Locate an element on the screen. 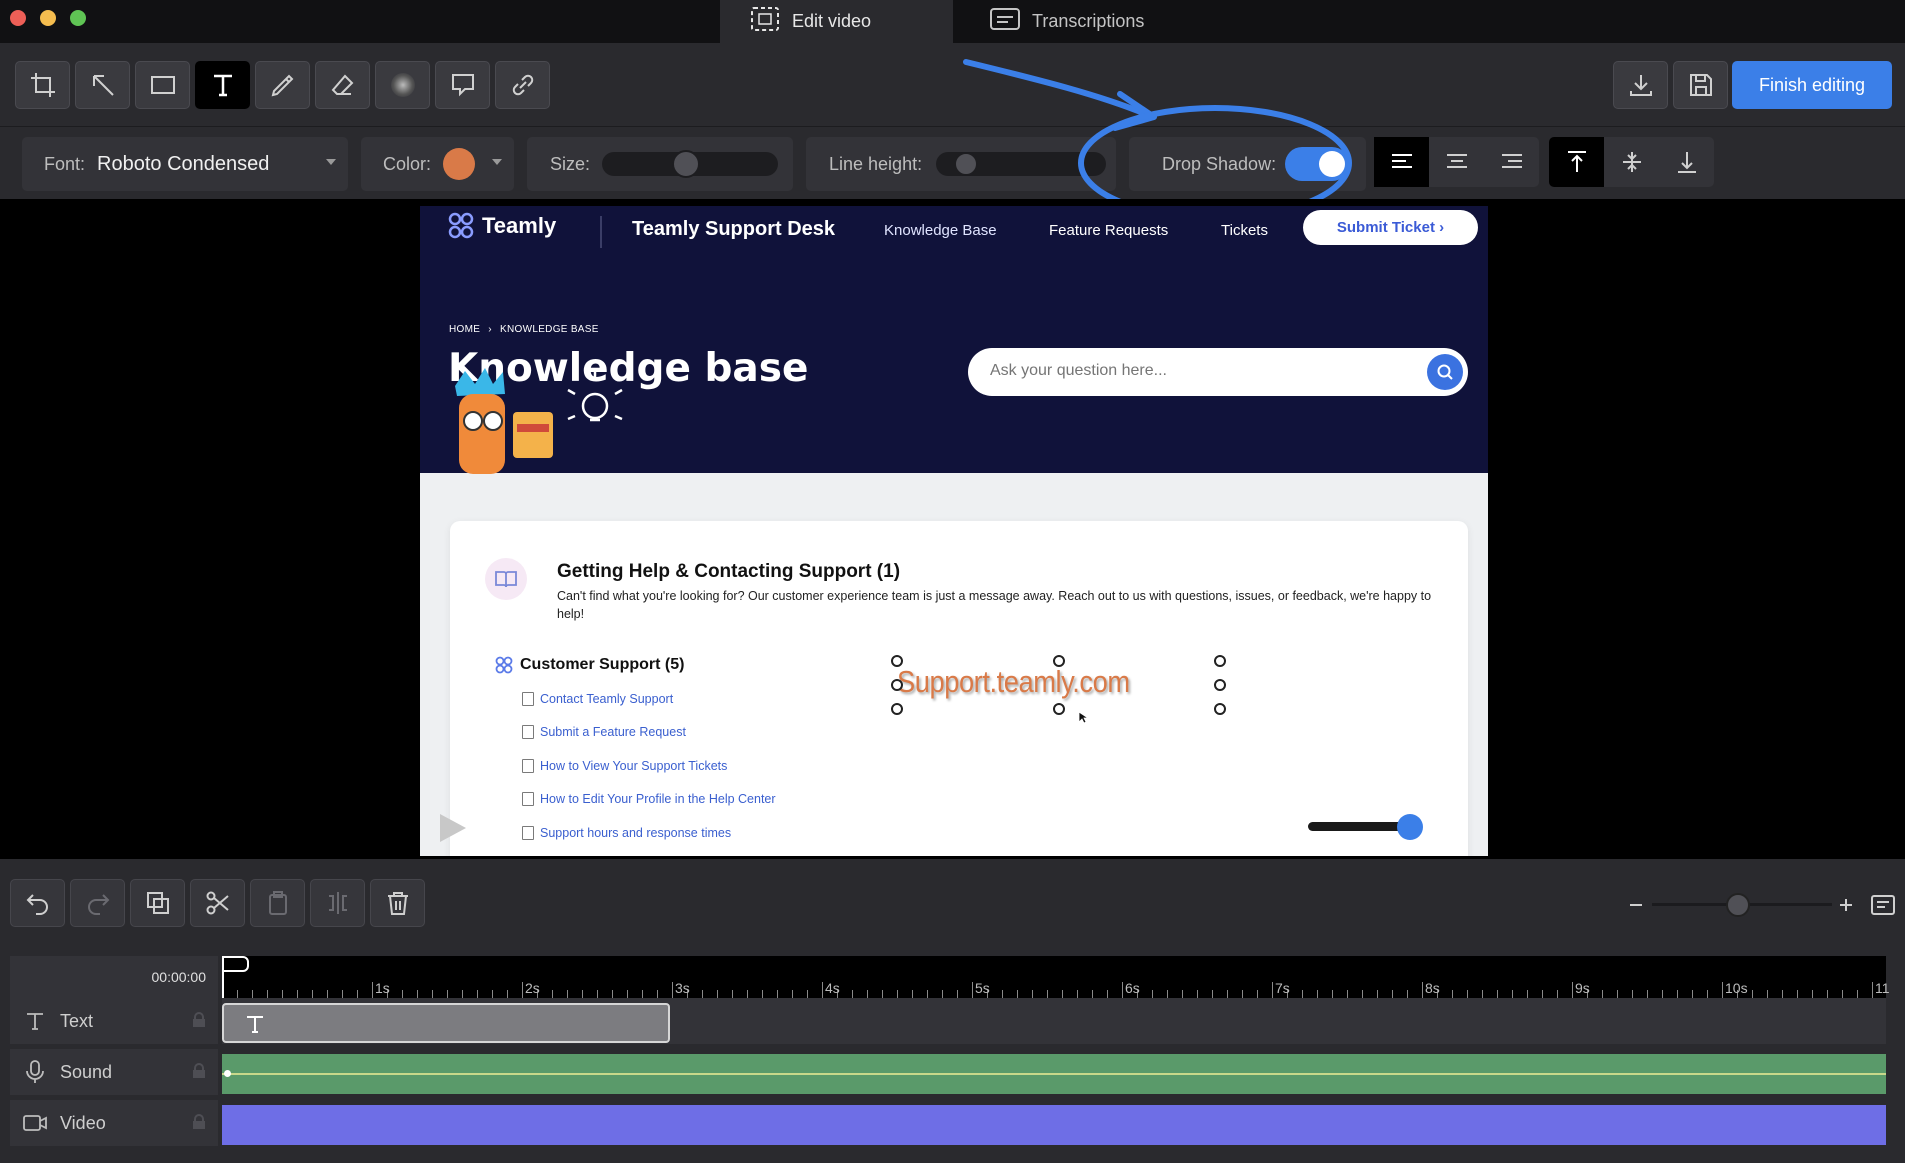 This screenshot has height=1163, width=1905. sound-clip is located at coordinates (1054, 1074).